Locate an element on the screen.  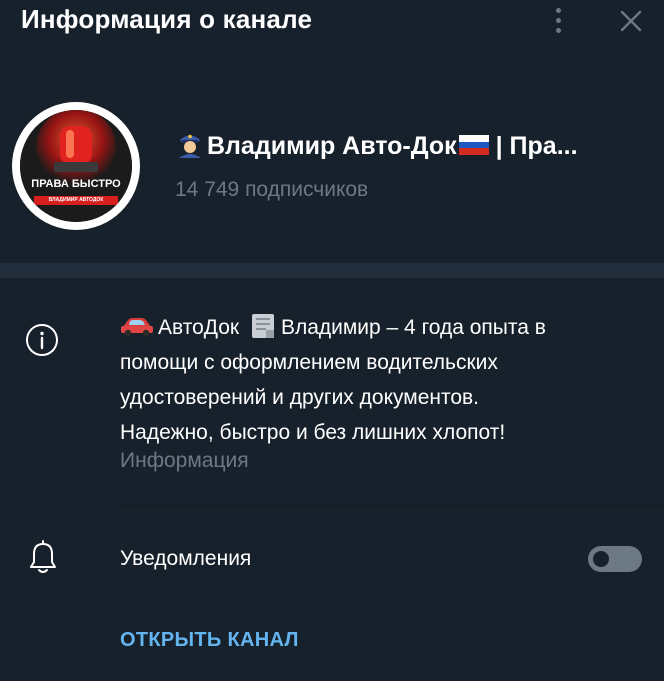
siren-logo-icon is located at coordinates (76, 166).